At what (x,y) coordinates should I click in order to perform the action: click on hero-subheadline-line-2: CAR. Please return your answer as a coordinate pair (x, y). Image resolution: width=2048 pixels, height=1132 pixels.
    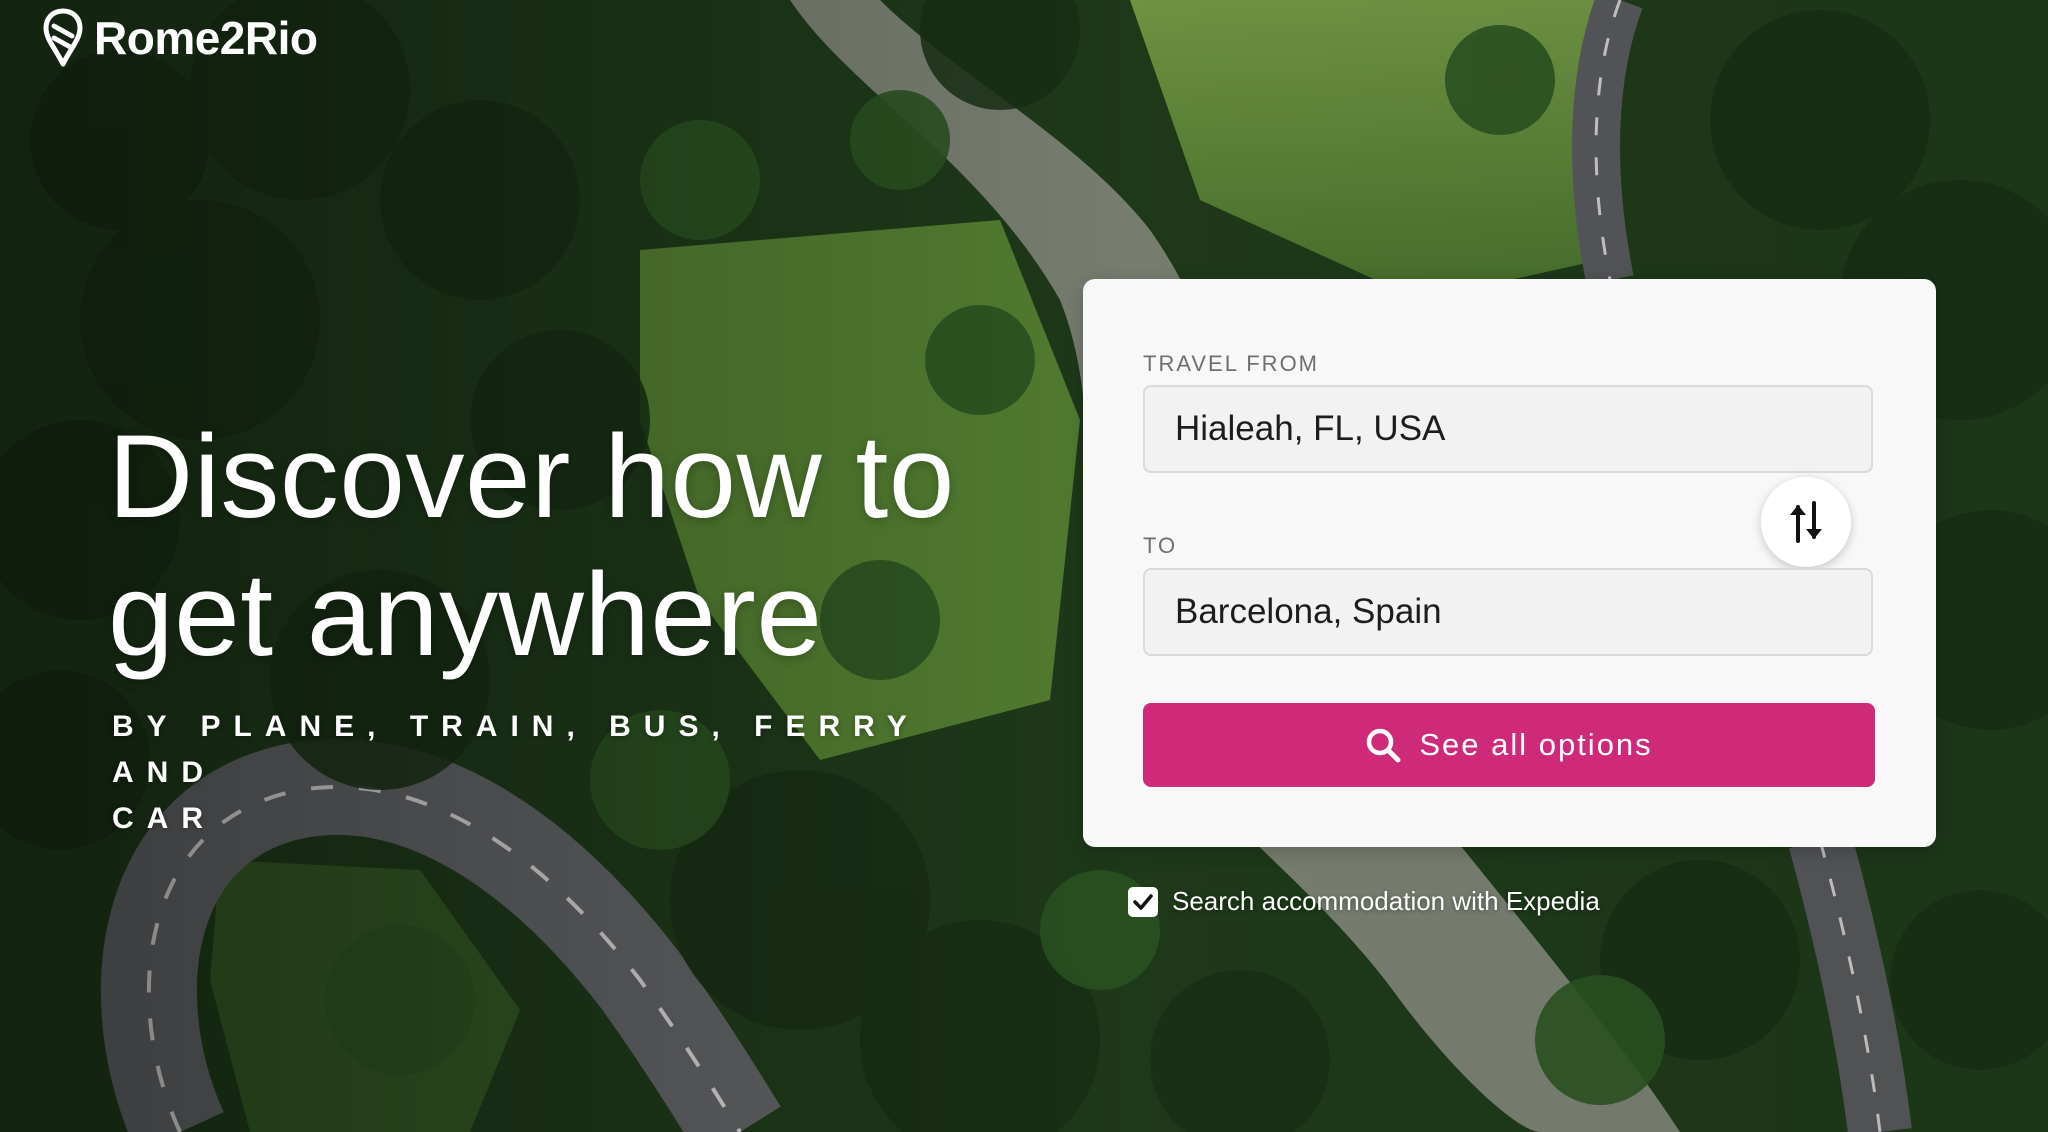
    Looking at the image, I should click on (164, 818).